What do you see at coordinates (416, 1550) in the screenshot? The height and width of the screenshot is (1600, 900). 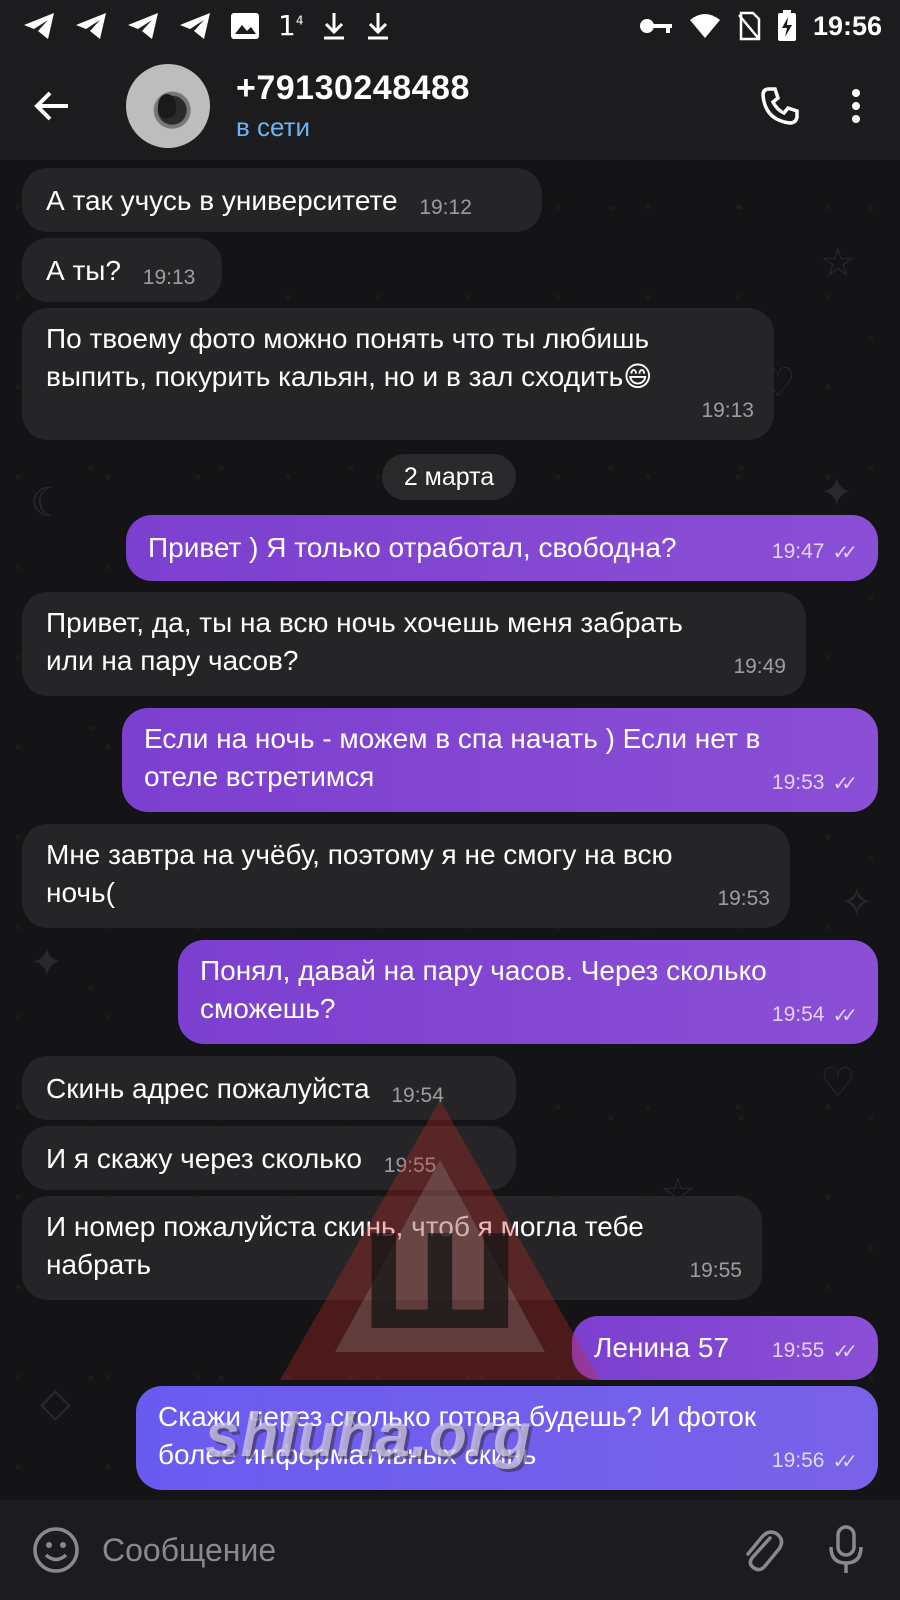 I see `message-input` at bounding box center [416, 1550].